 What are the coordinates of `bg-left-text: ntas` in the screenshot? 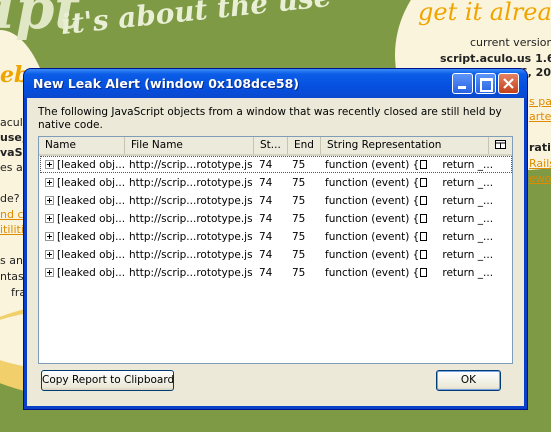 It's located at (12, 276).